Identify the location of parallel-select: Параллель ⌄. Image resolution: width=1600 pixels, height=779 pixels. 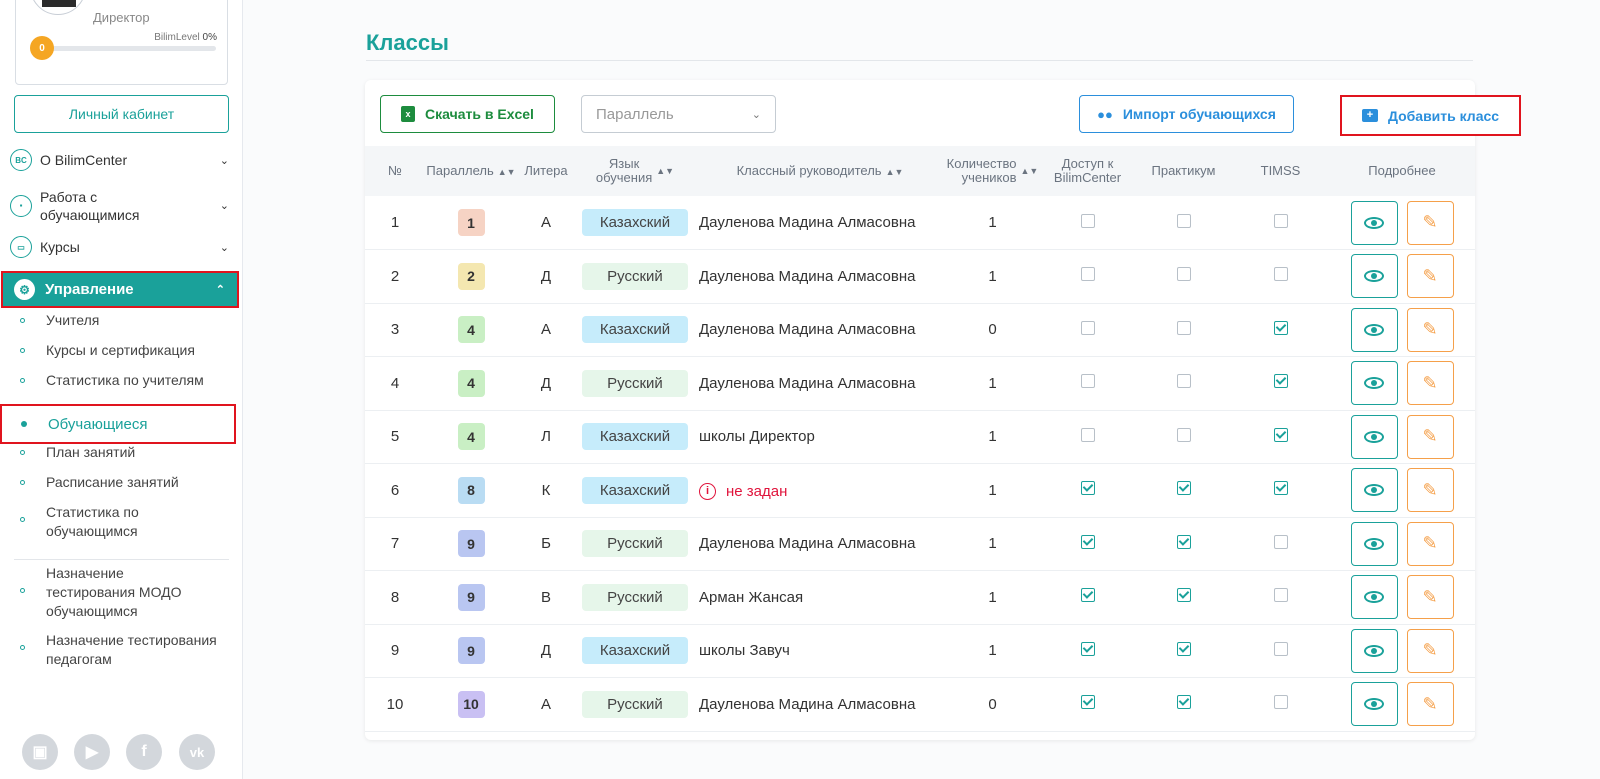
(678, 114).